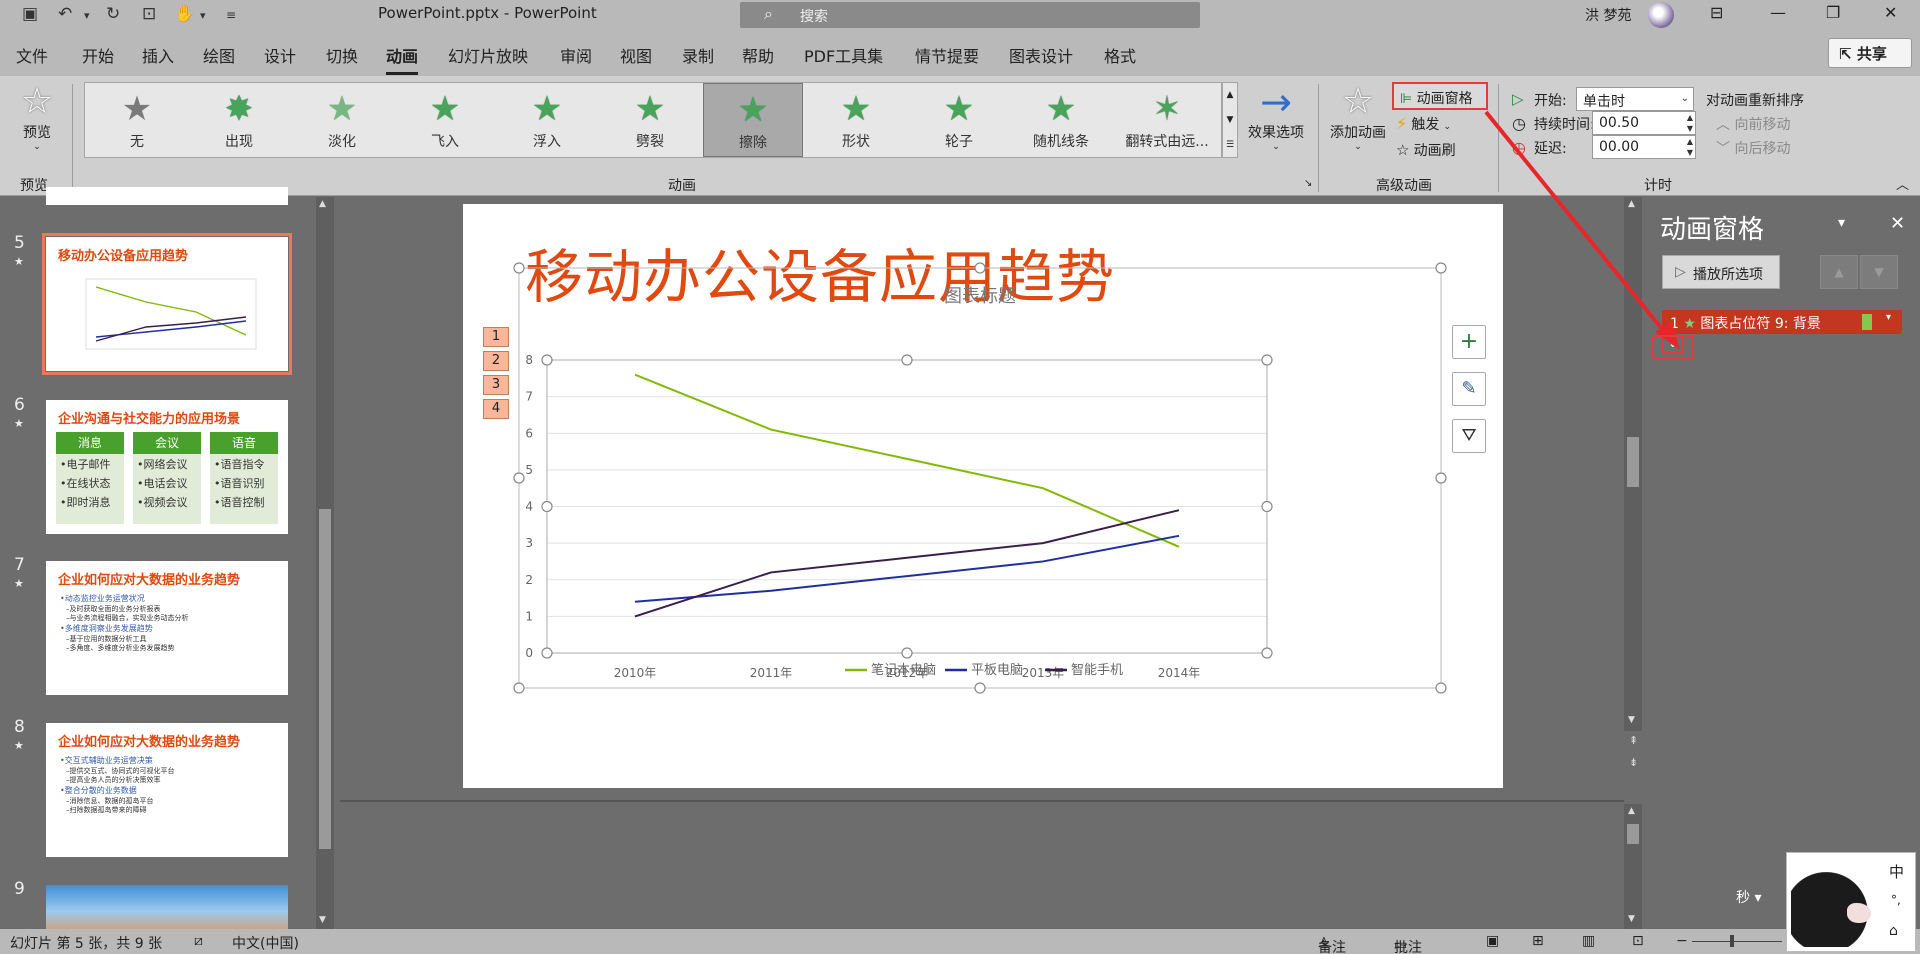 The width and height of the screenshot is (1920, 954). Describe the element at coordinates (1890, 12) in the screenshot. I see `close-icon: ✕` at that location.